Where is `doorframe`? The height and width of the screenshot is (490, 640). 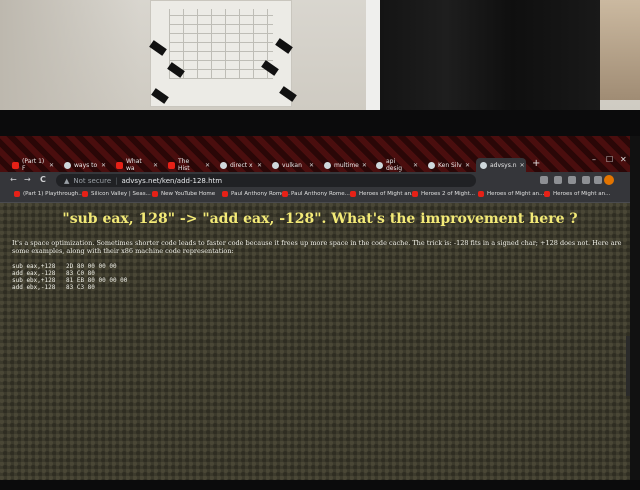
doorframe is located at coordinates (620, 50).